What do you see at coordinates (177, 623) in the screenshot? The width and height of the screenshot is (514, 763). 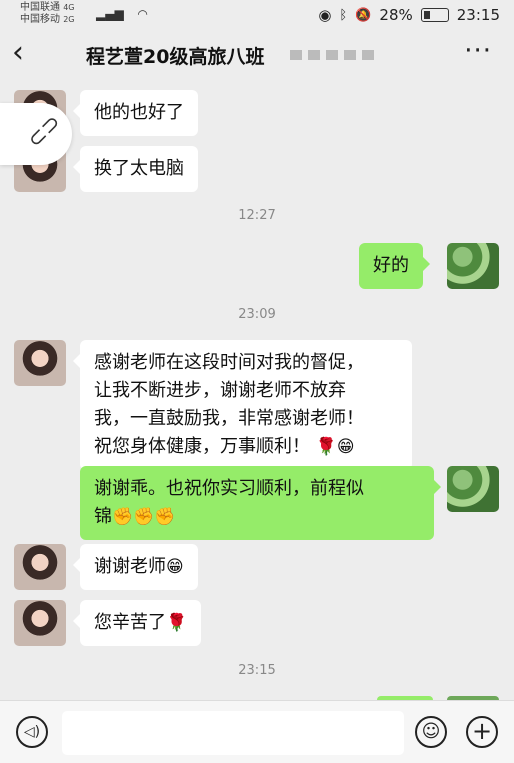 I see `rose-emoji-icon: 🌹` at bounding box center [177, 623].